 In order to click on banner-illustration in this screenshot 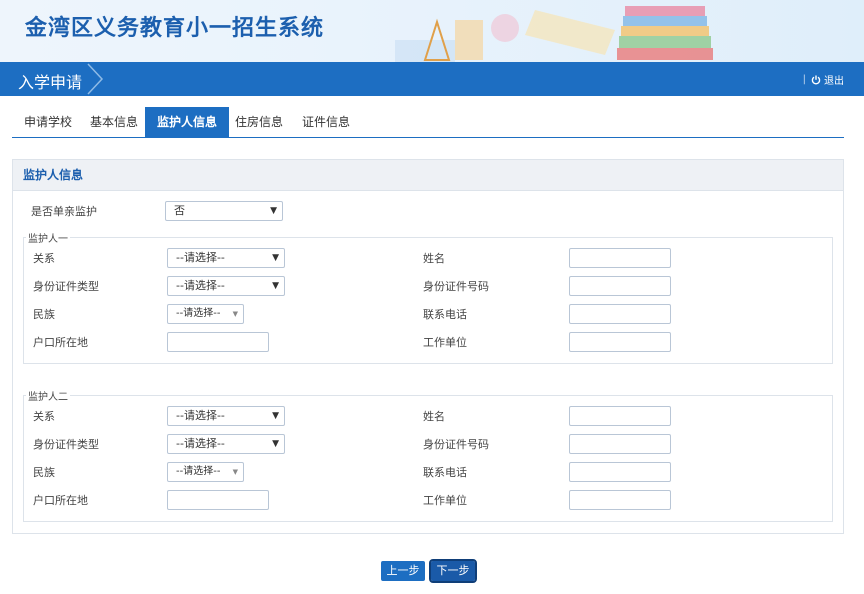, I will do `click(554, 34)`.